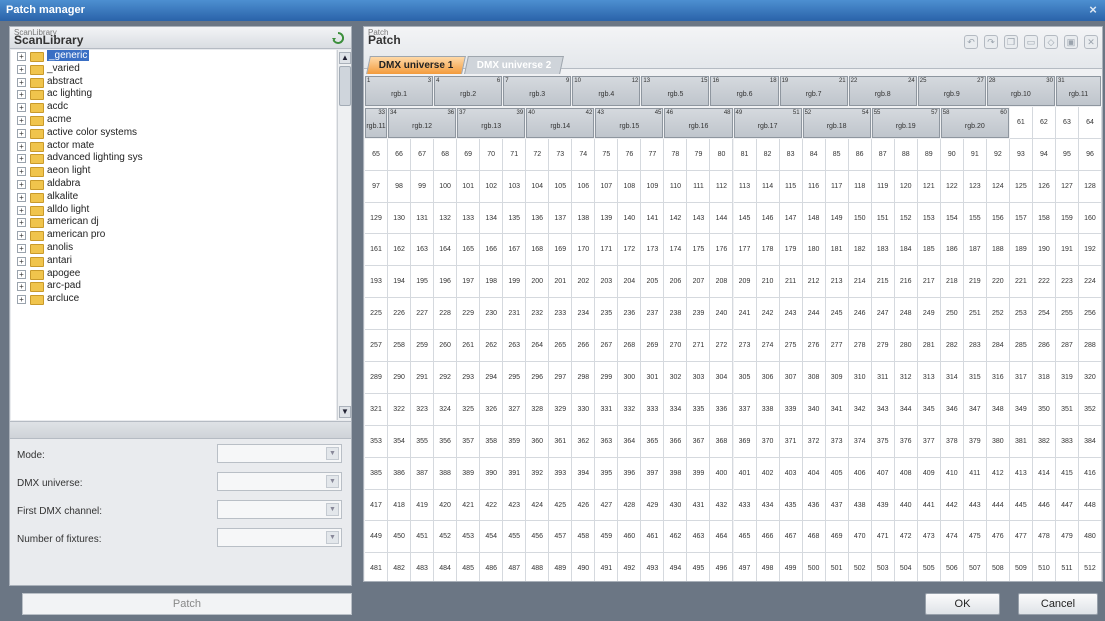 The image size is (1105, 621). What do you see at coordinates (722, 186) in the screenshot?
I see `channel-cell: 112` at bounding box center [722, 186].